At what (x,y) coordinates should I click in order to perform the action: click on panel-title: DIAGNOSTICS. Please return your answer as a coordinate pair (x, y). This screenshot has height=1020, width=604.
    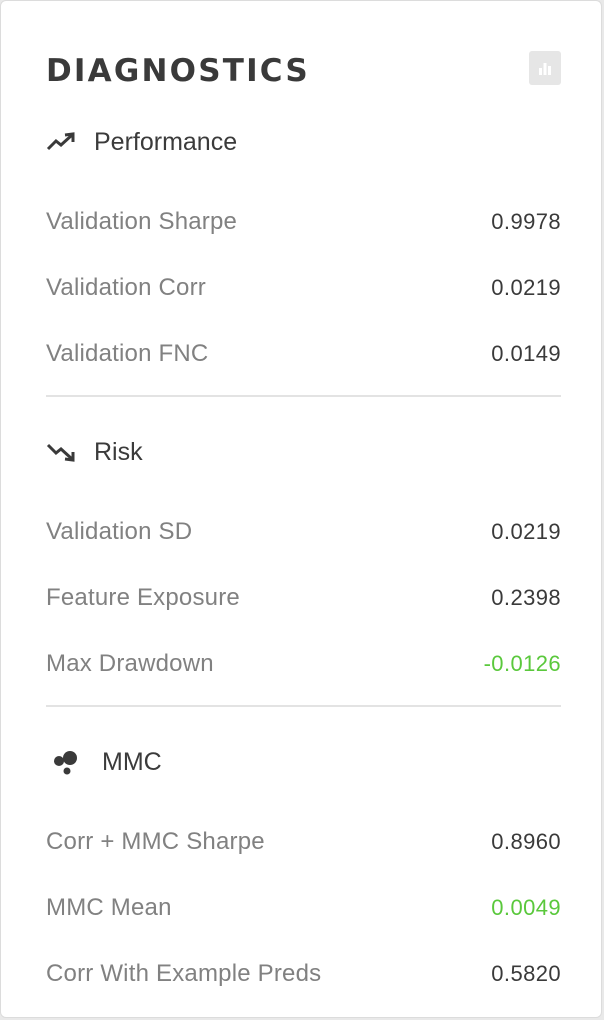
    Looking at the image, I should click on (178, 71).